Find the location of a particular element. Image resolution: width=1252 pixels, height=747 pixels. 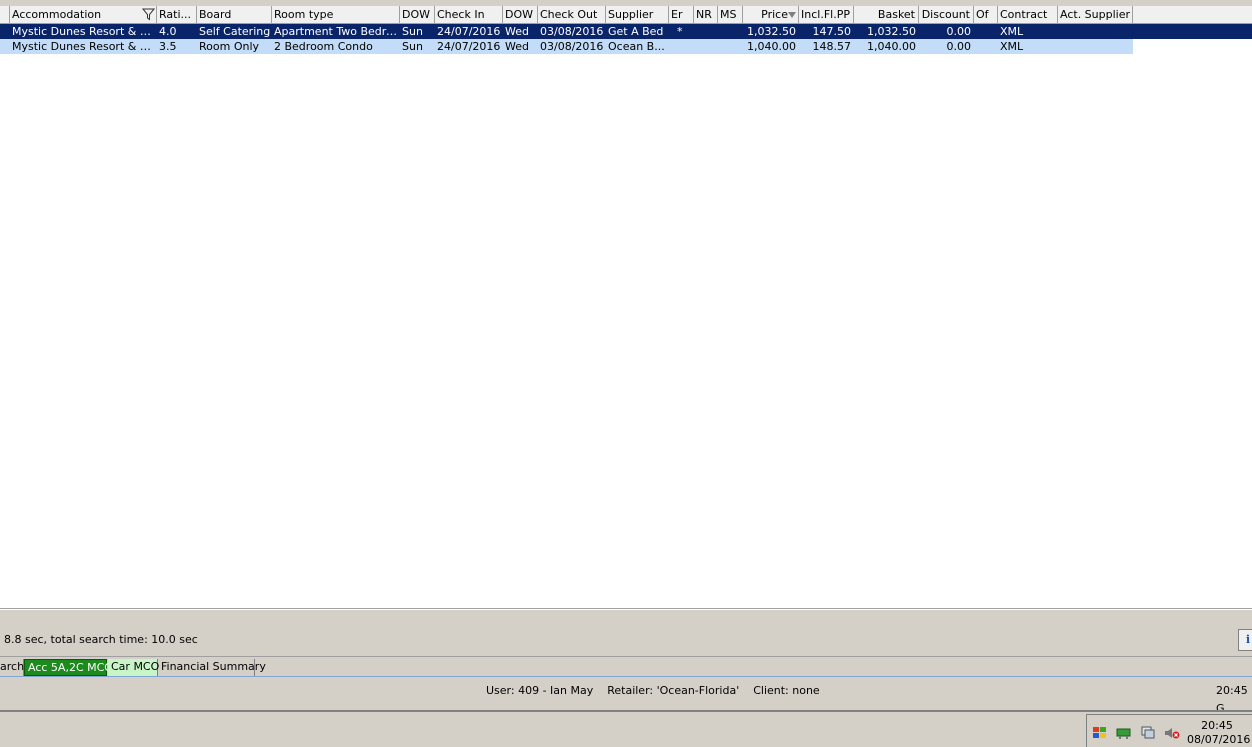

column-label: MS is located at coordinates (728, 14).